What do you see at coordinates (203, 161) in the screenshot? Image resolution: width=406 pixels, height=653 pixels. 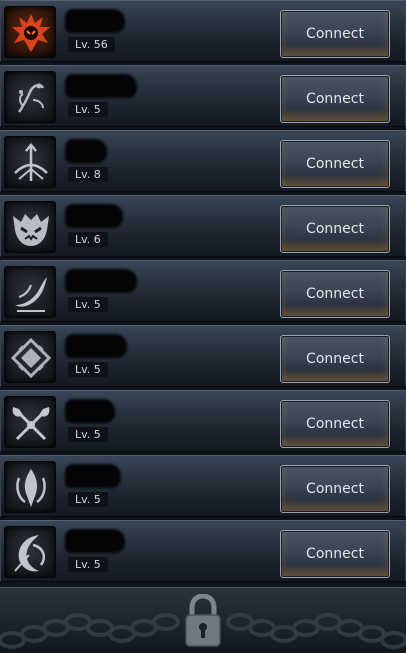 I see `character-slot: Lv. 8 Connect` at bounding box center [203, 161].